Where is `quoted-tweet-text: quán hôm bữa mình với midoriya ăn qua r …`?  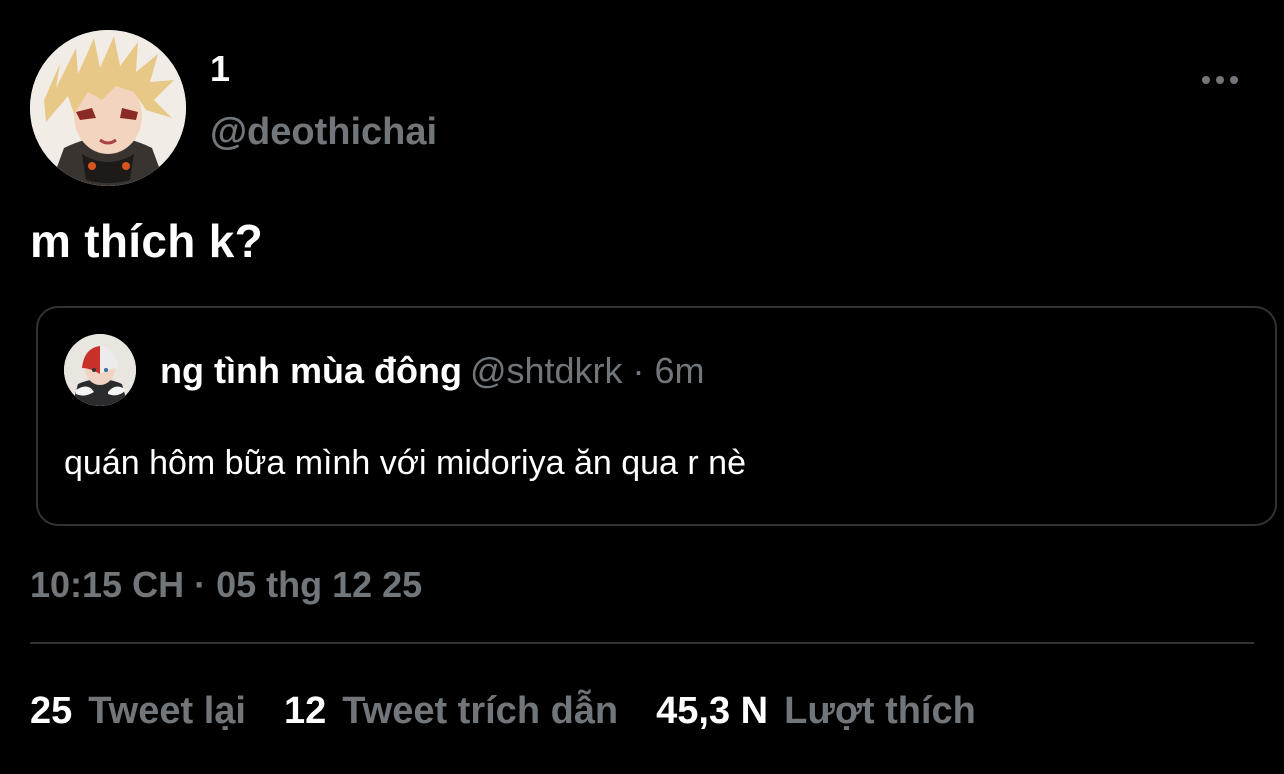 quoted-tweet-text: quán hôm bữa mình với midoriya ăn qua r … is located at coordinates (405, 463).